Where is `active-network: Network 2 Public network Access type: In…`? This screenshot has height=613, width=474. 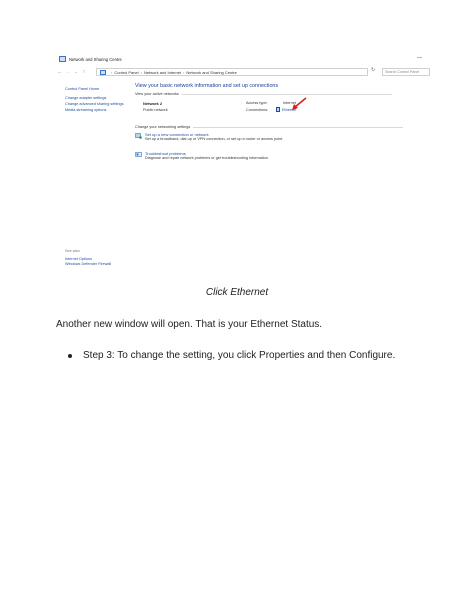
active-network: Network 2 Public network Access type: In… is located at coordinates (281, 110).